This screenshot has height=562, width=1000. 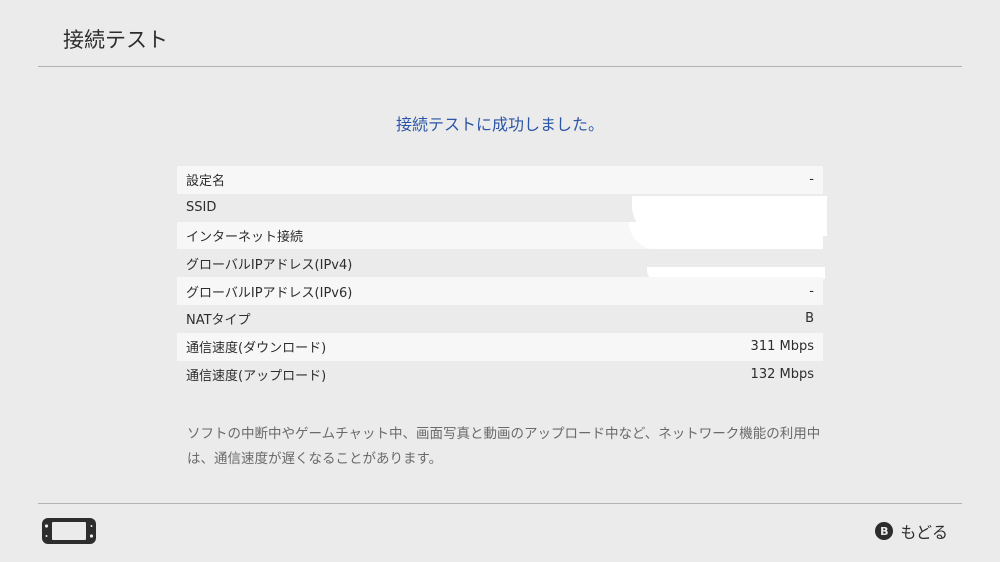 What do you see at coordinates (726, 235) in the screenshot?
I see `redacted-value` at bounding box center [726, 235].